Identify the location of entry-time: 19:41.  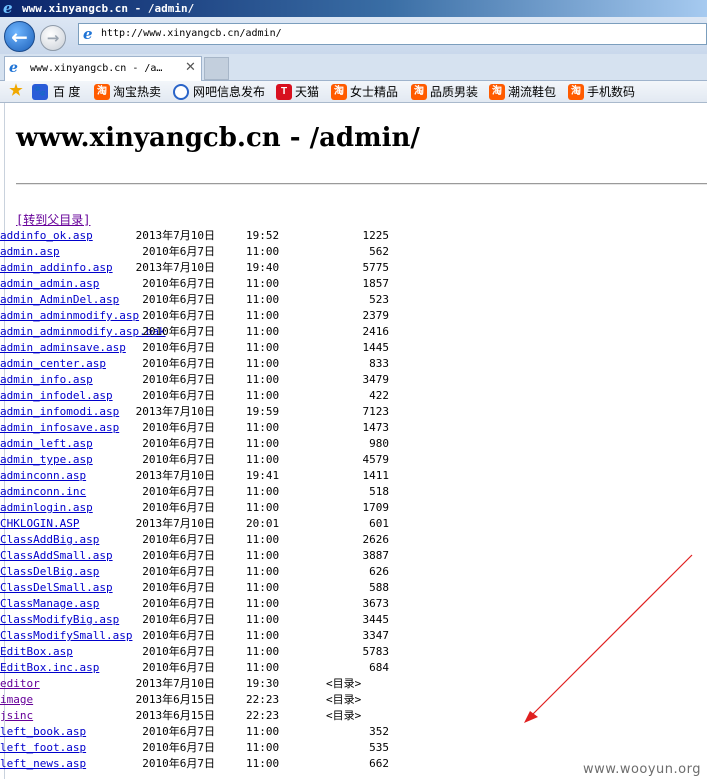
(263, 475).